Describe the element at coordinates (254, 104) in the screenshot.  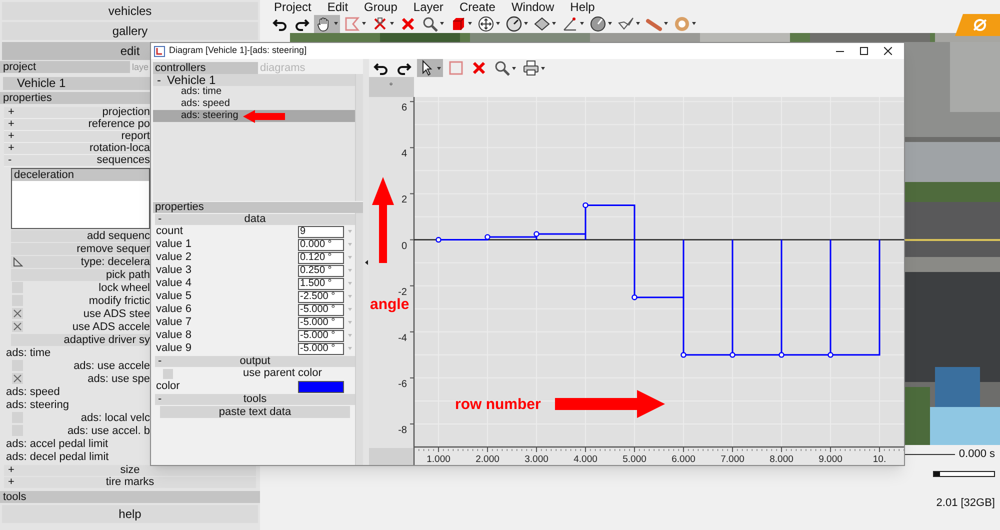
I see `tree-item: ads: speed` at that location.